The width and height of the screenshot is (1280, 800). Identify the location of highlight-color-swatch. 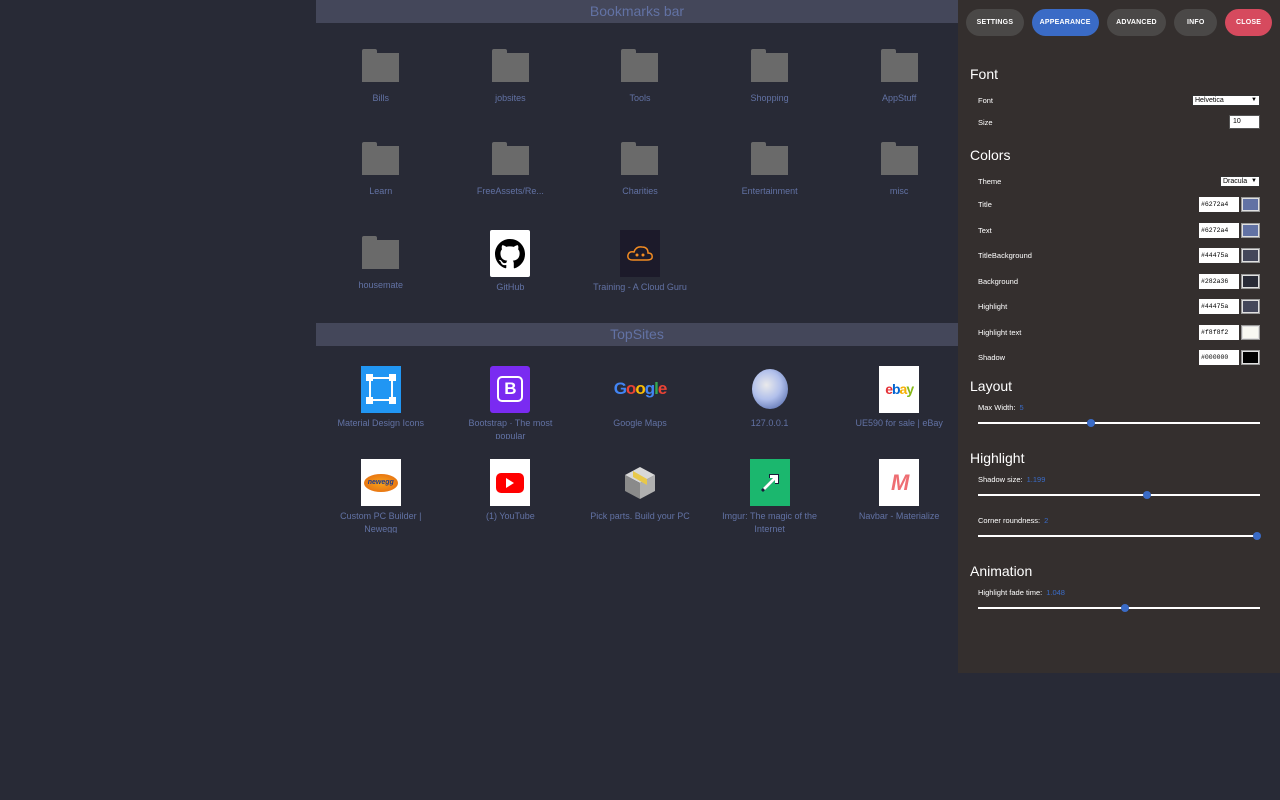
(1250, 307).